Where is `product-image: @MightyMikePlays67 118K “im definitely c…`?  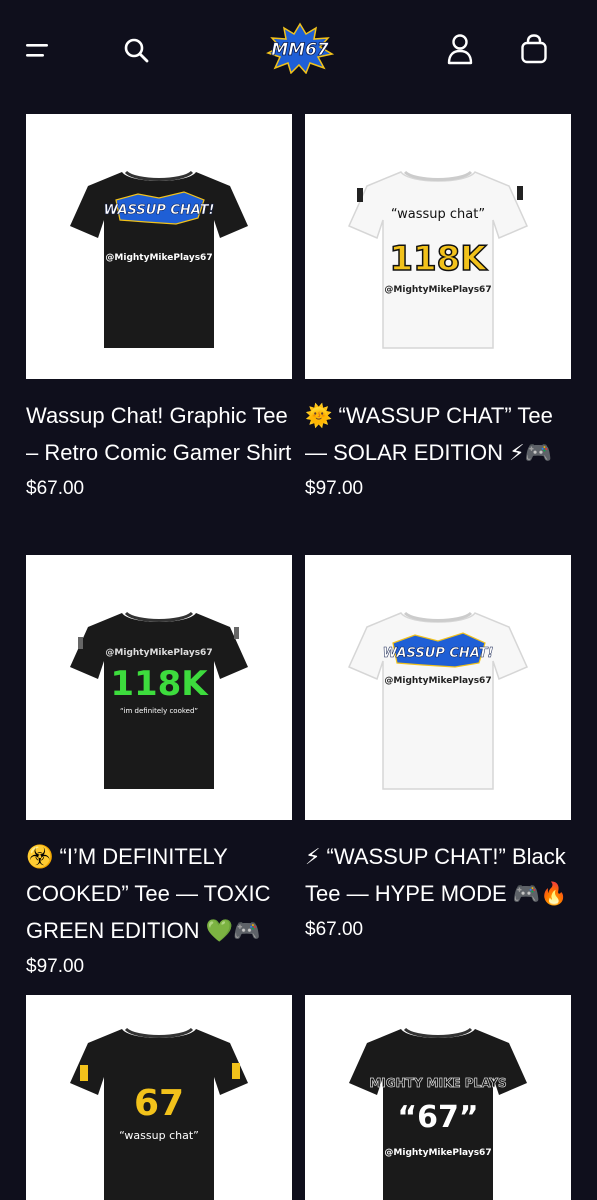 product-image: @MightyMikePlays67 118K “im definitely c… is located at coordinates (159, 687).